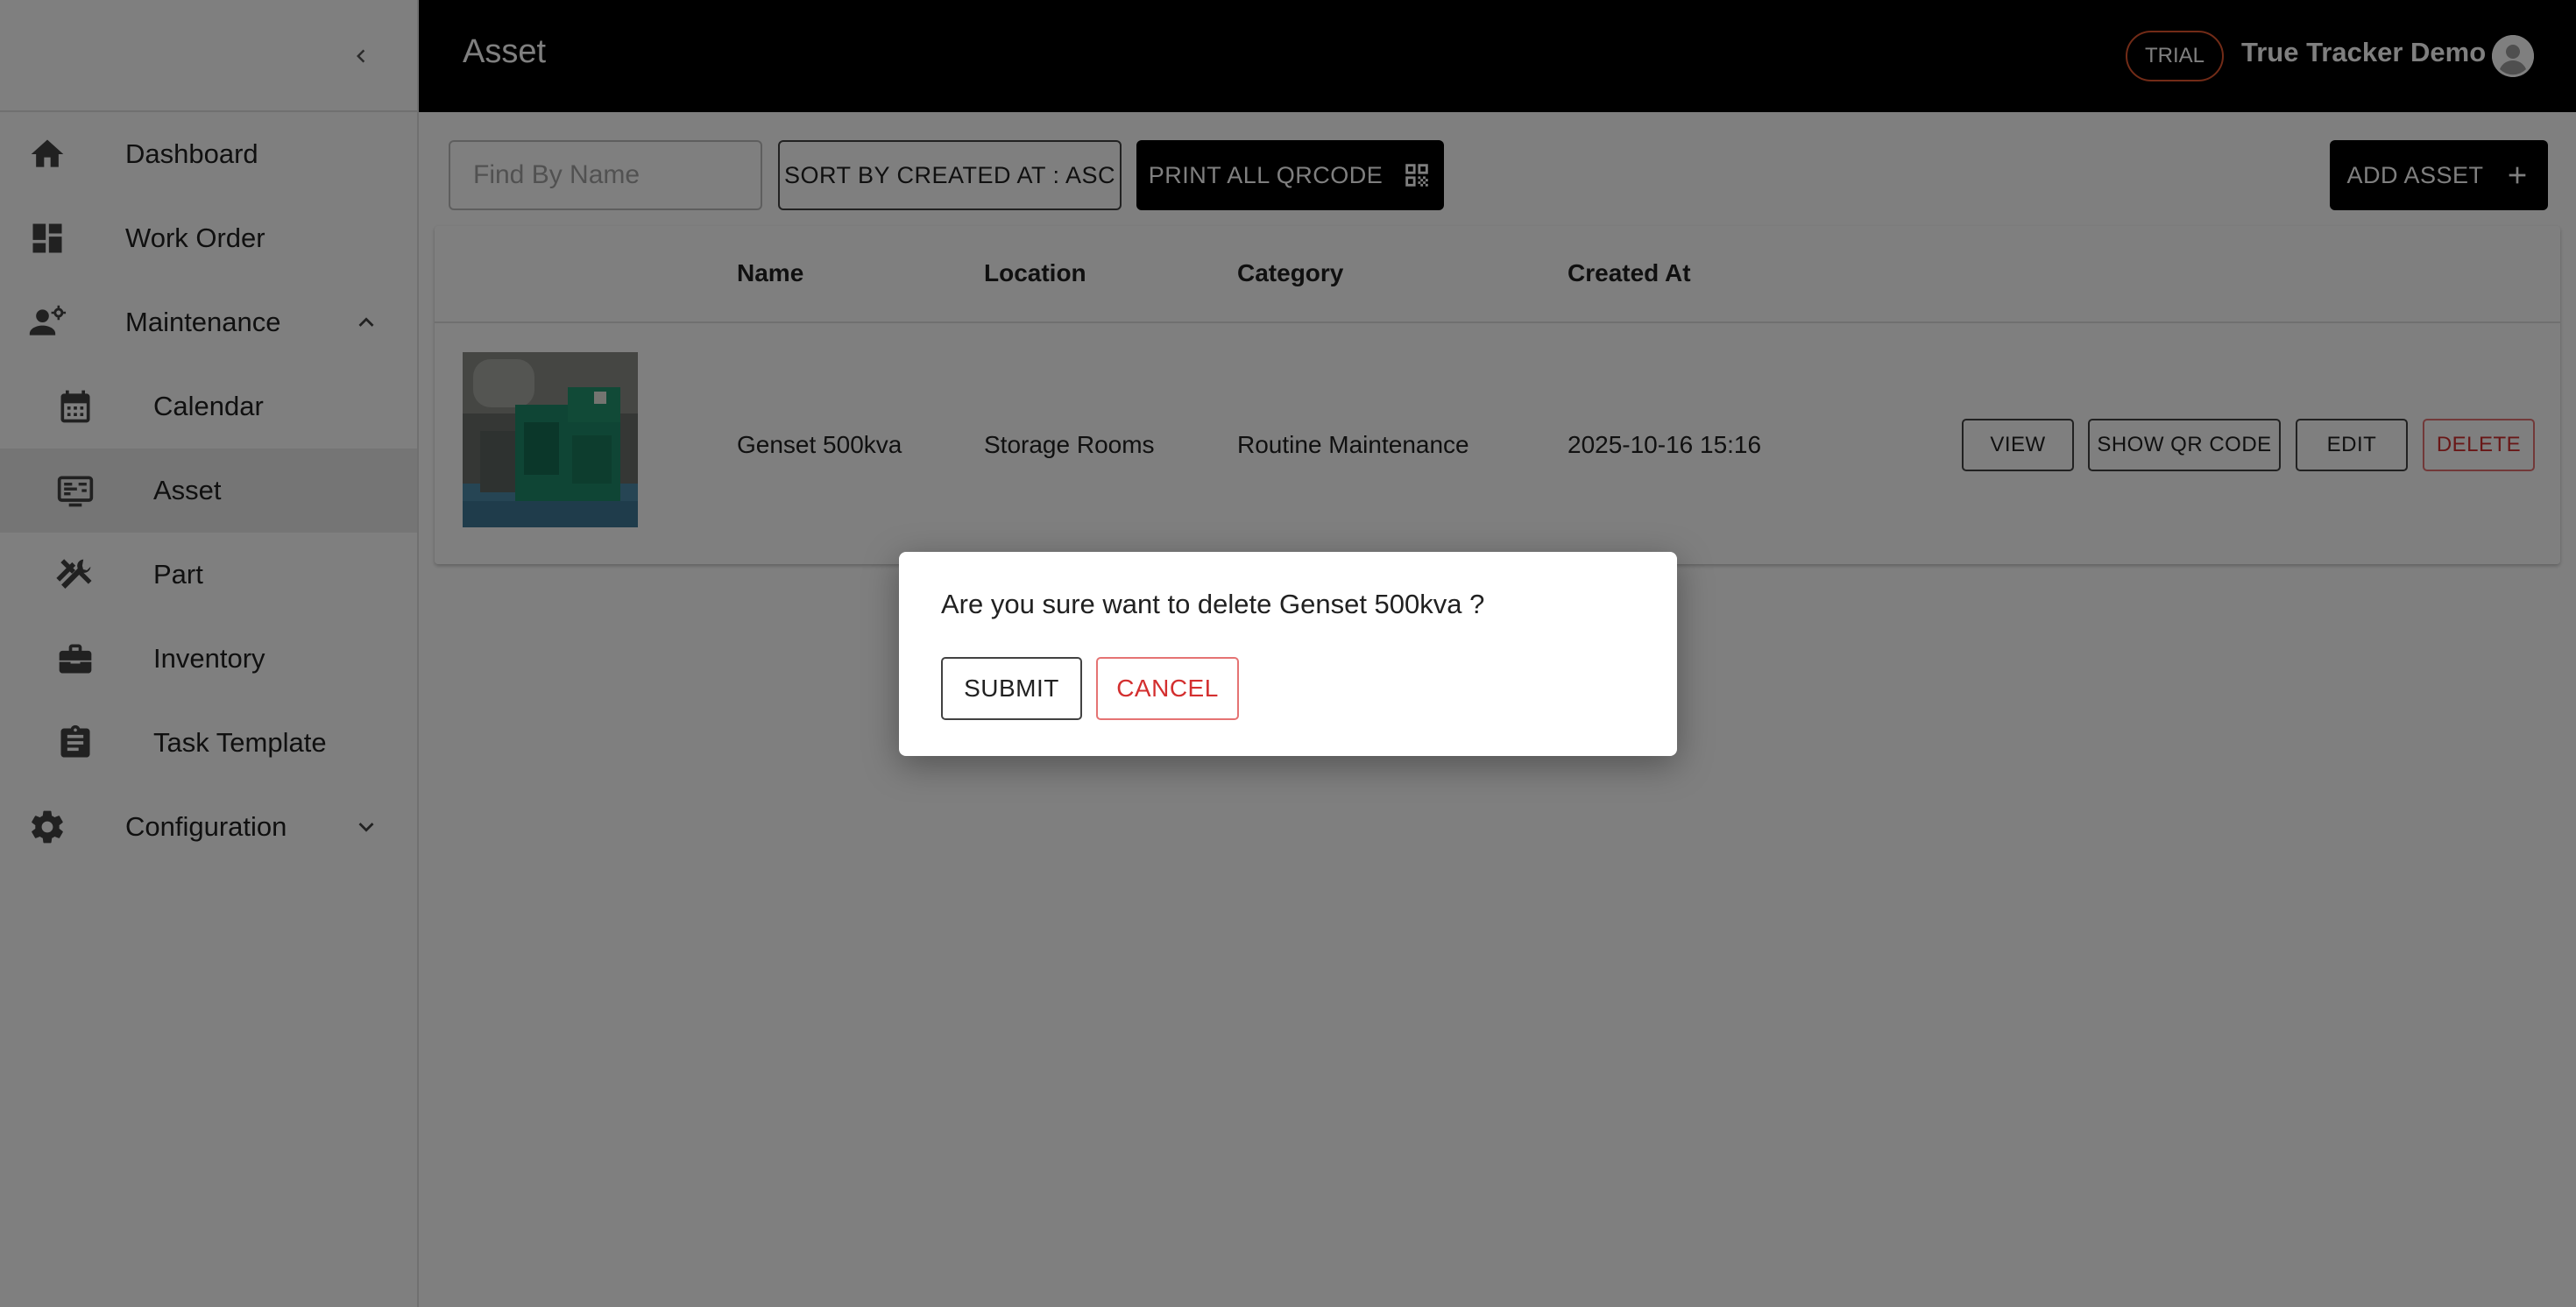  Describe the element at coordinates (1011, 688) in the screenshot. I see `submit-button: SUBMIT` at that location.